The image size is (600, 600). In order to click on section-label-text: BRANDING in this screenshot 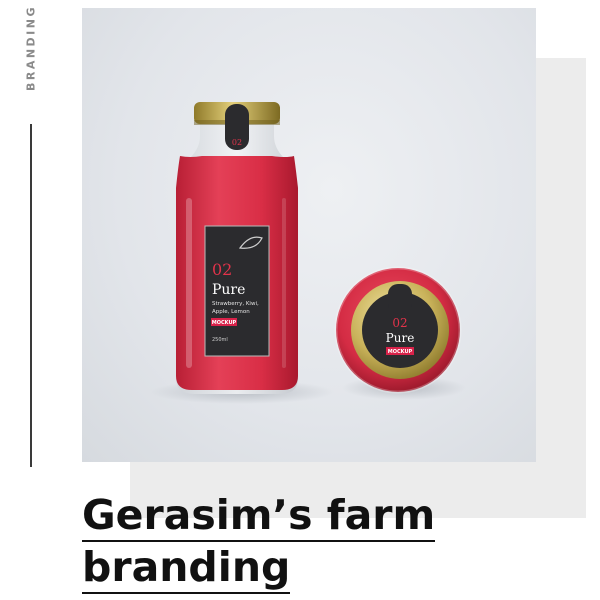, I will do `click(31, 48)`.